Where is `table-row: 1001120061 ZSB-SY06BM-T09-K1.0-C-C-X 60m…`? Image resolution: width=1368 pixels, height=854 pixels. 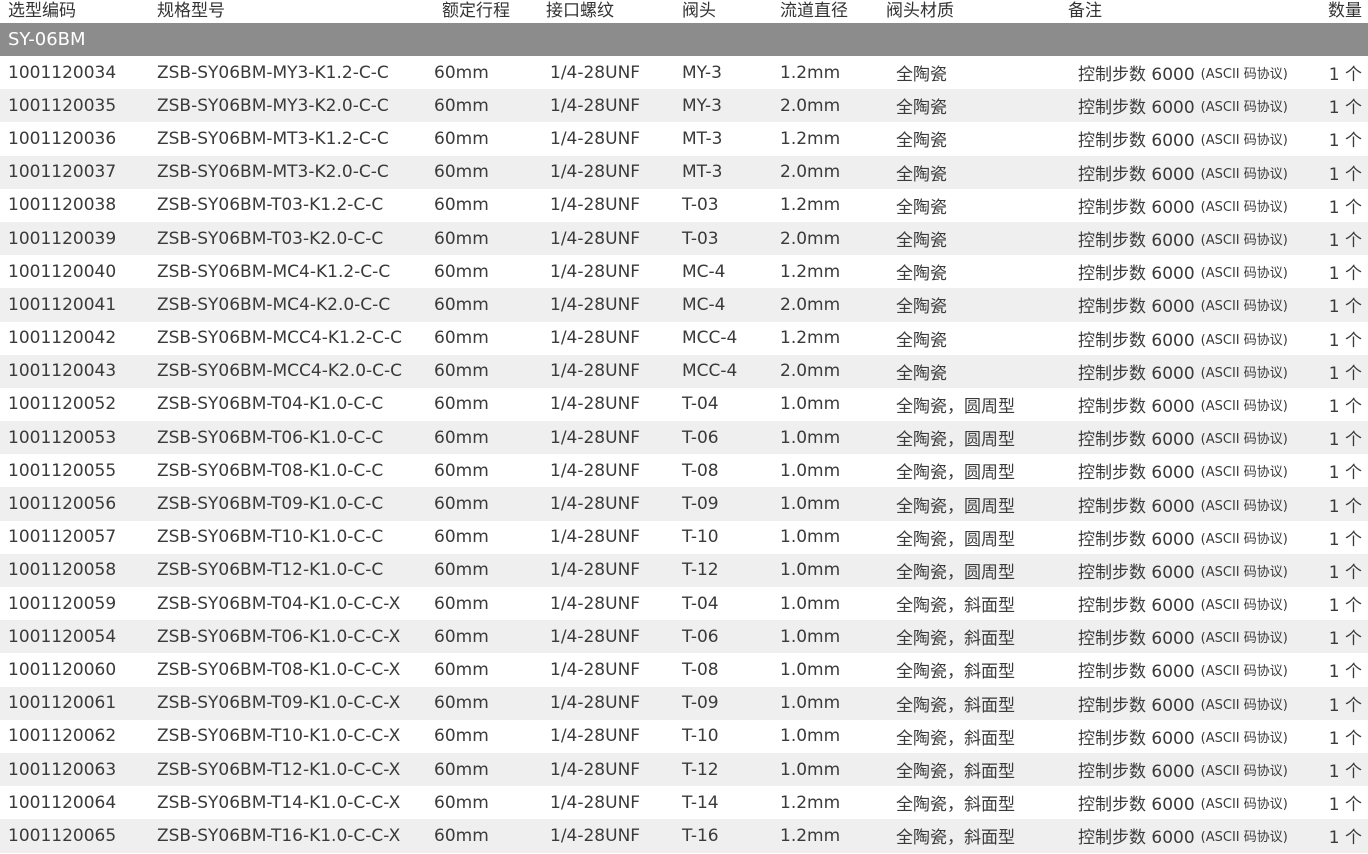 table-row: 1001120061 ZSB-SY06BM-T09-K1.0-C-C-X 60m… is located at coordinates (684, 703).